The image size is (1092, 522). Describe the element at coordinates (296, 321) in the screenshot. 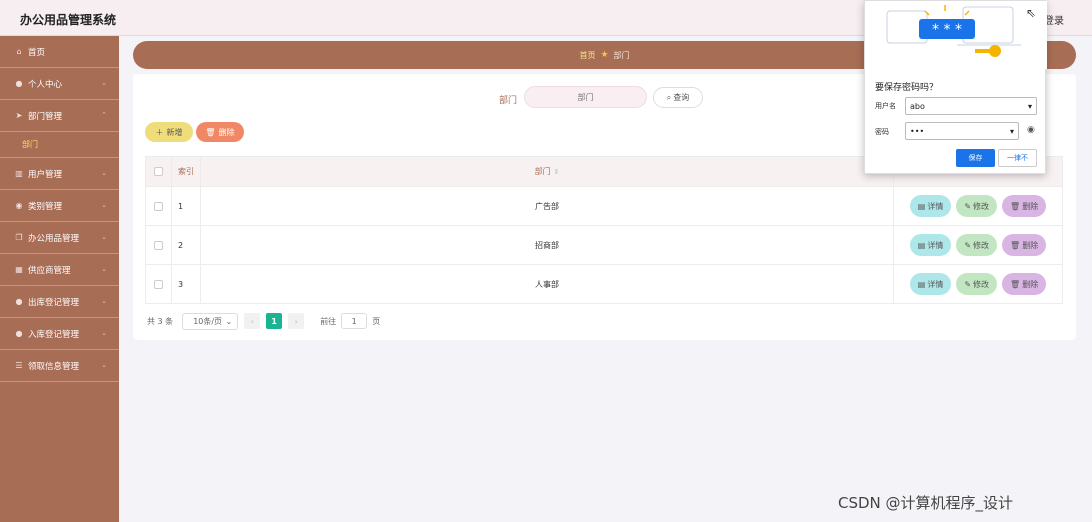

I see `next-page-button: ›` at that location.